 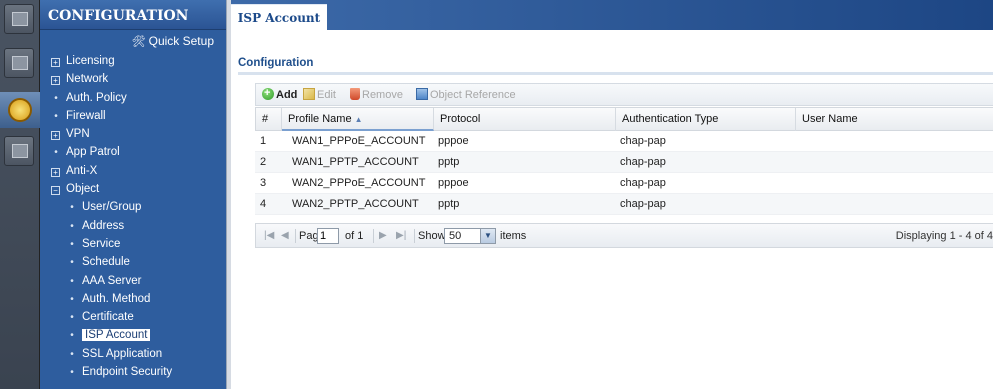 What do you see at coordinates (19, 19) in the screenshot?
I see `dashboard-icon` at bounding box center [19, 19].